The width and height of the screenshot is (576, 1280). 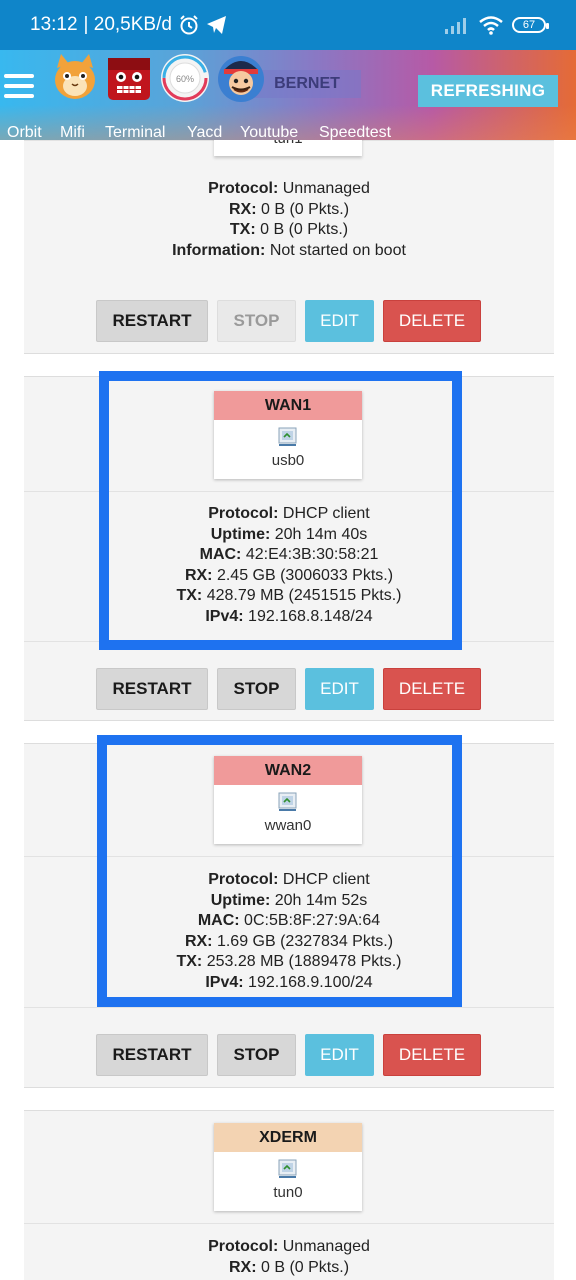 What do you see at coordinates (289, 534) in the screenshot?
I see `info-uptime: Uptime: 20h 14m 40s` at bounding box center [289, 534].